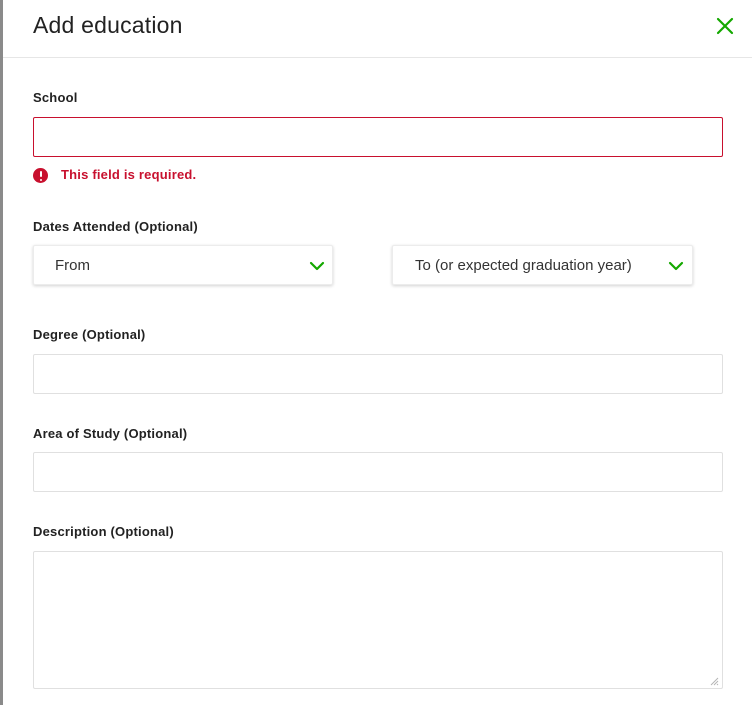  Describe the element at coordinates (110, 433) in the screenshot. I see `area-of-study-label: Area of Study (Optional)` at that location.